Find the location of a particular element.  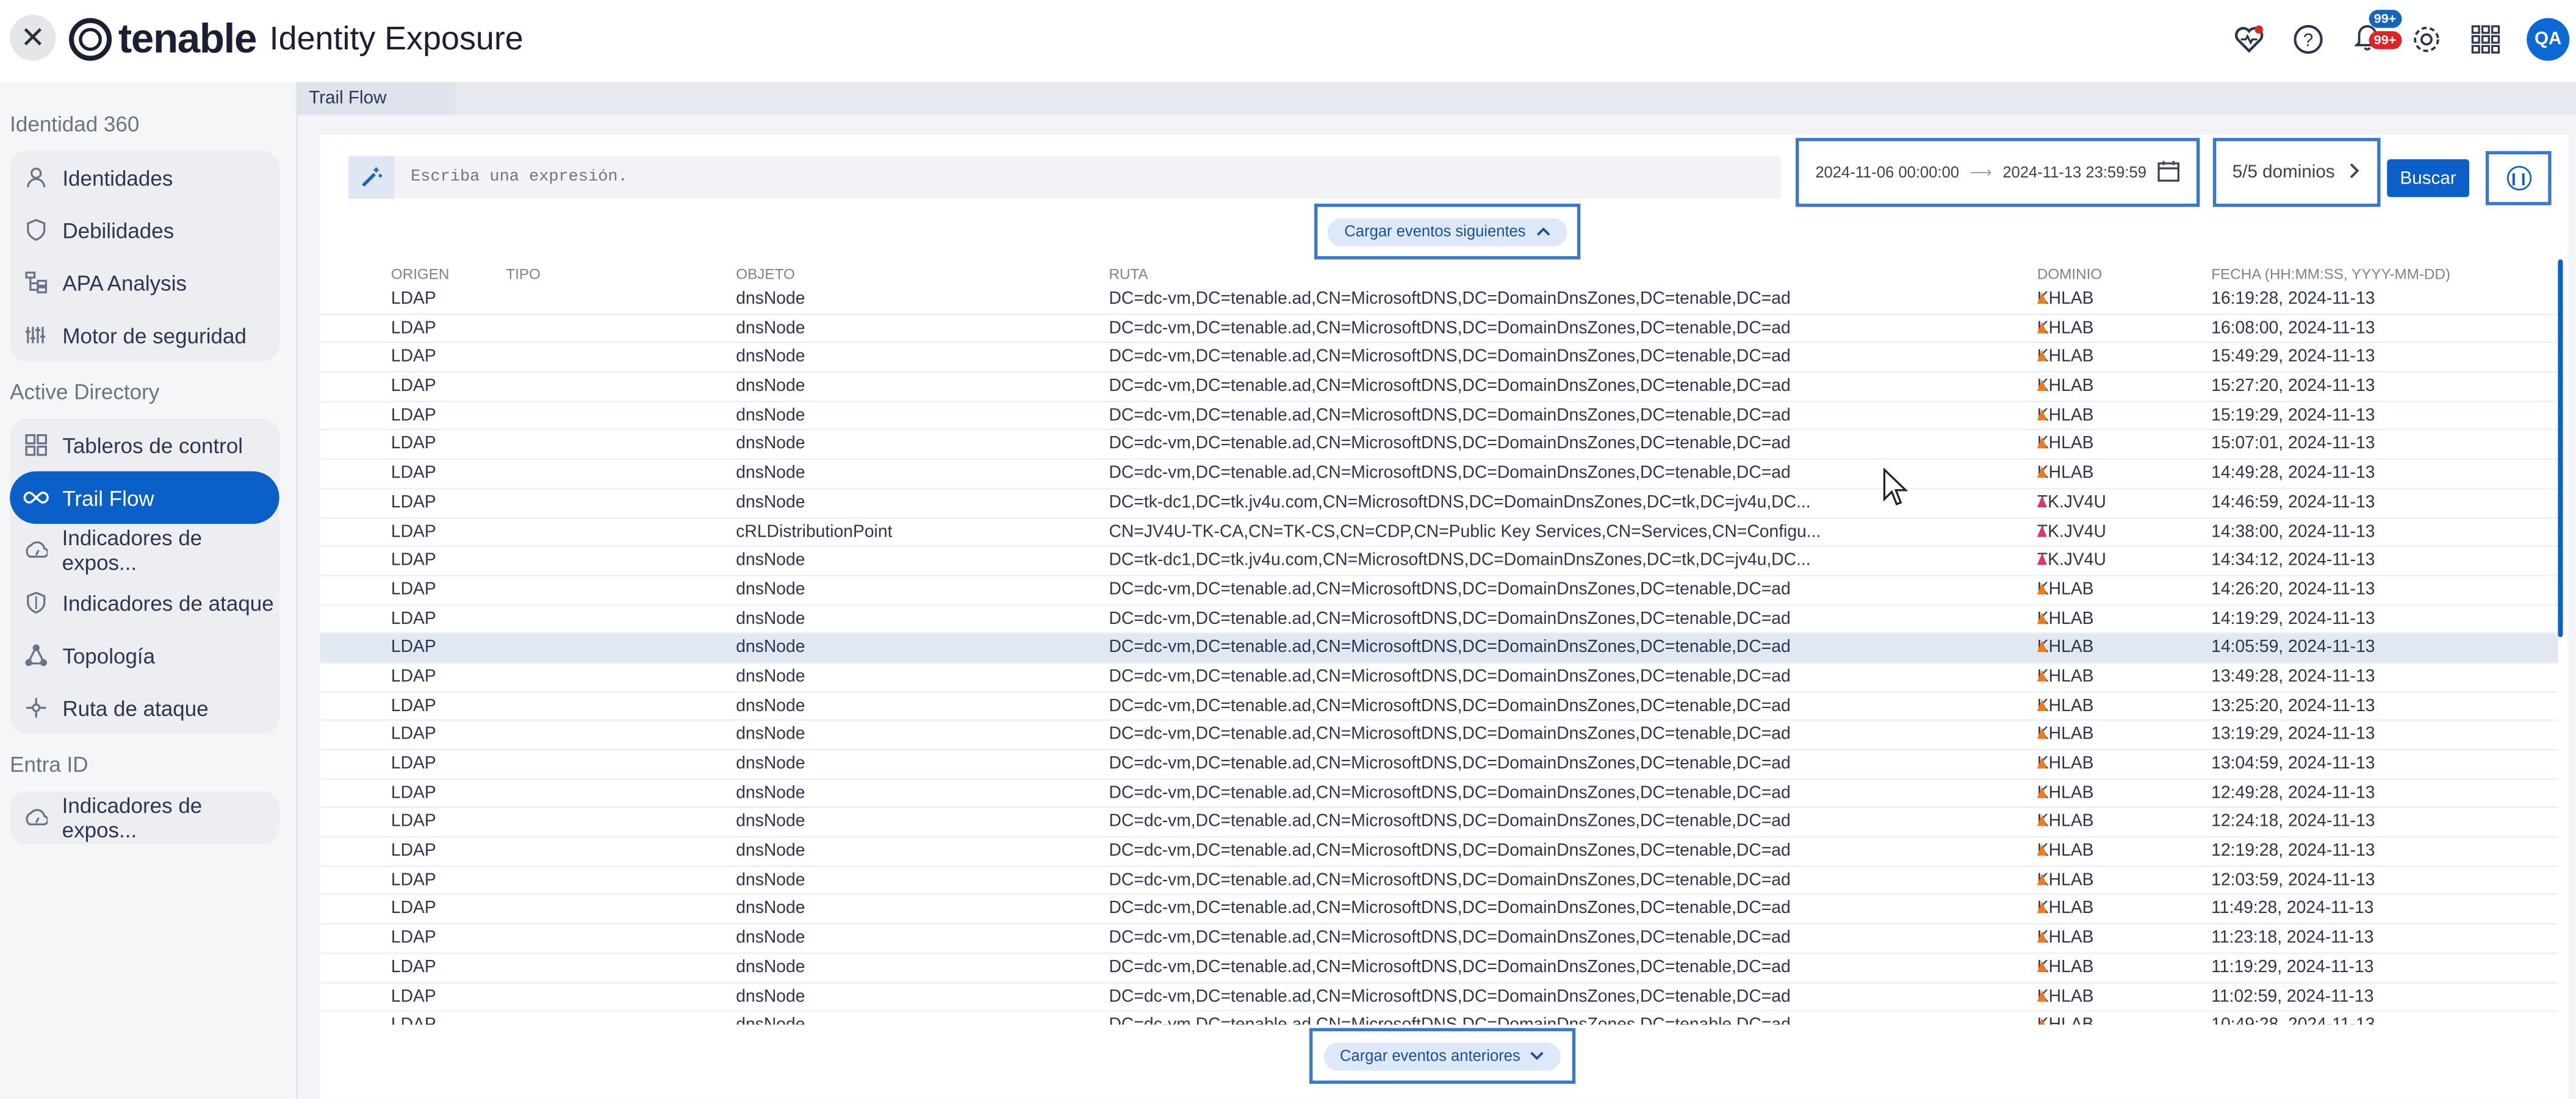

column-header-objeto: OBJETO is located at coordinates (765, 274).